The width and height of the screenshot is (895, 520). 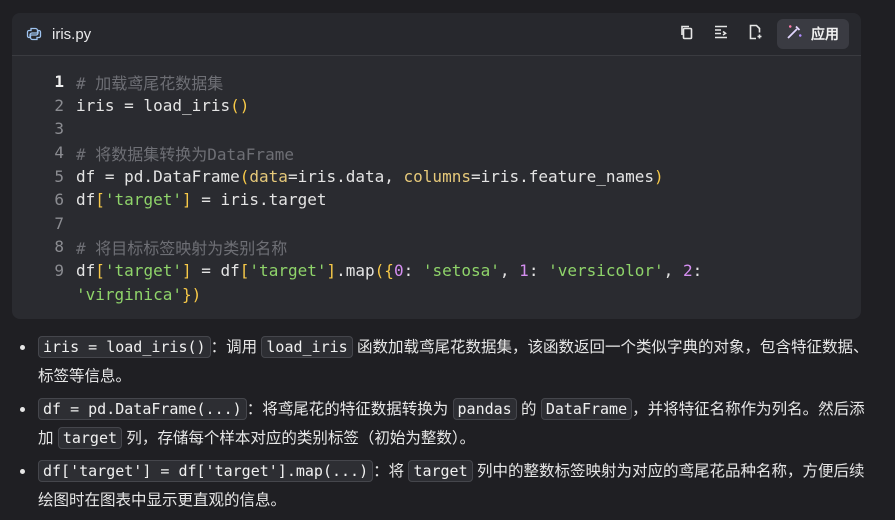 I want to click on code-line: 1 # 加载鸢尾花数据集, so click(x=436, y=82).